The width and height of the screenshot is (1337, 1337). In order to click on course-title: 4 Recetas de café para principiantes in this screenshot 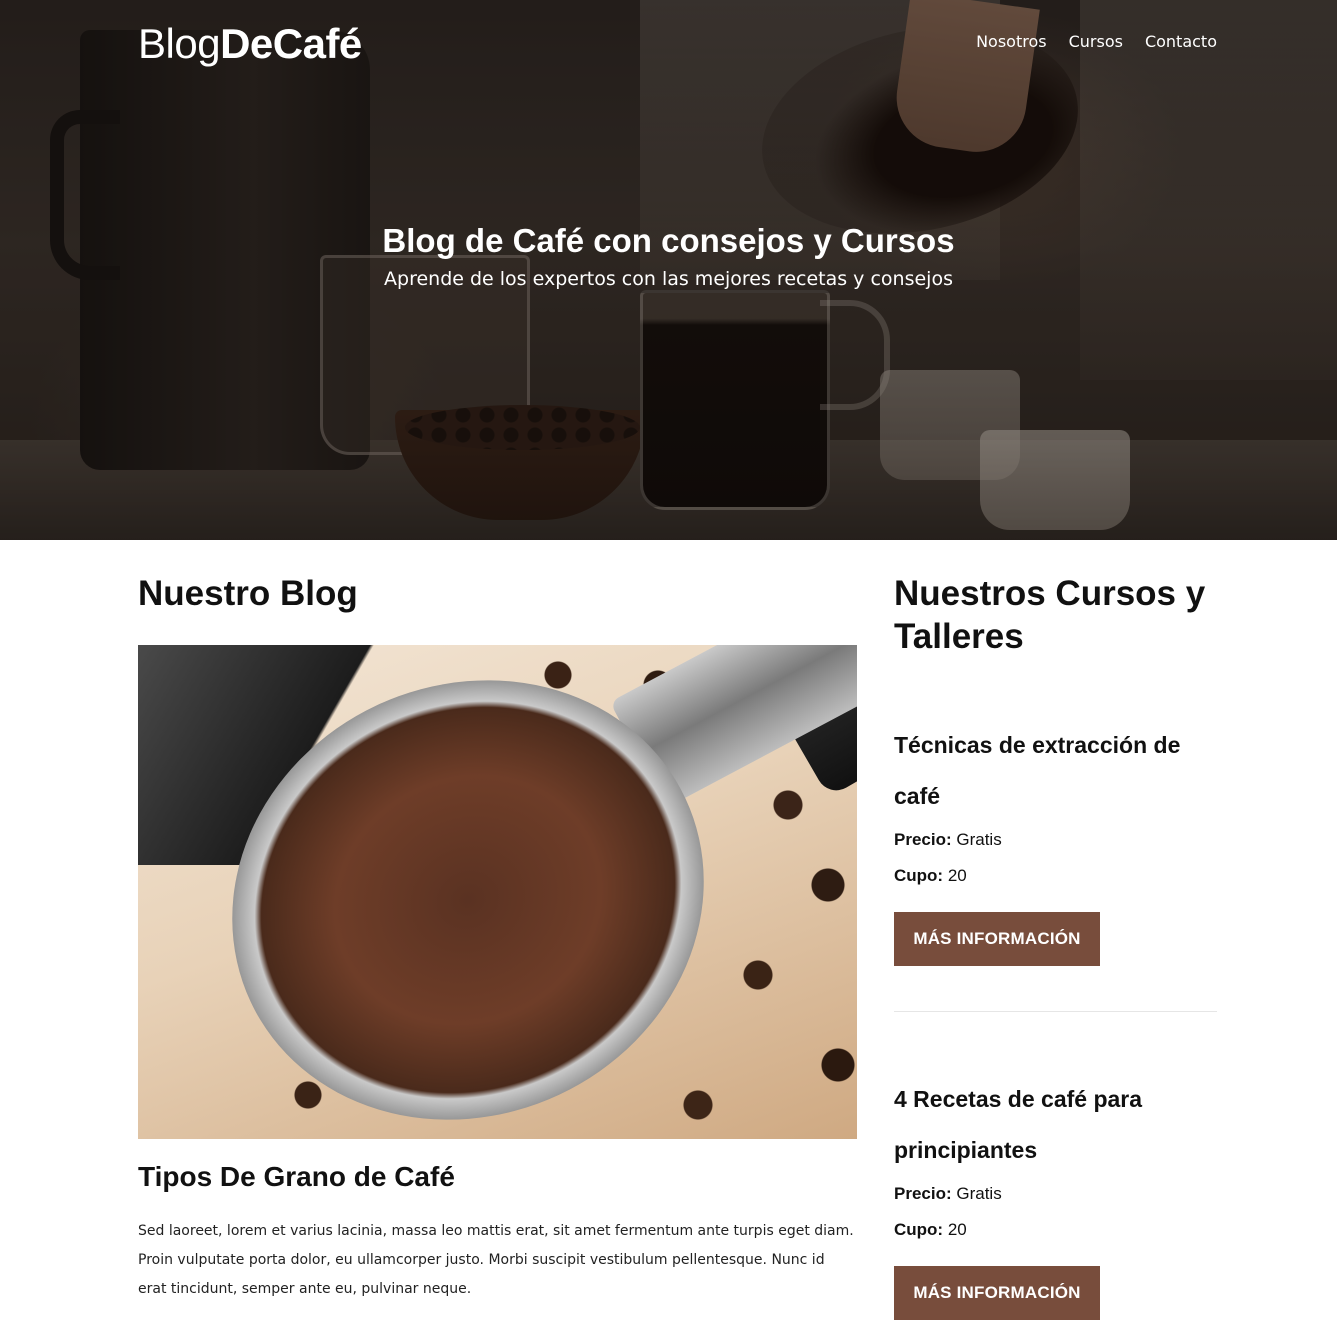, I will do `click(1018, 1124)`.